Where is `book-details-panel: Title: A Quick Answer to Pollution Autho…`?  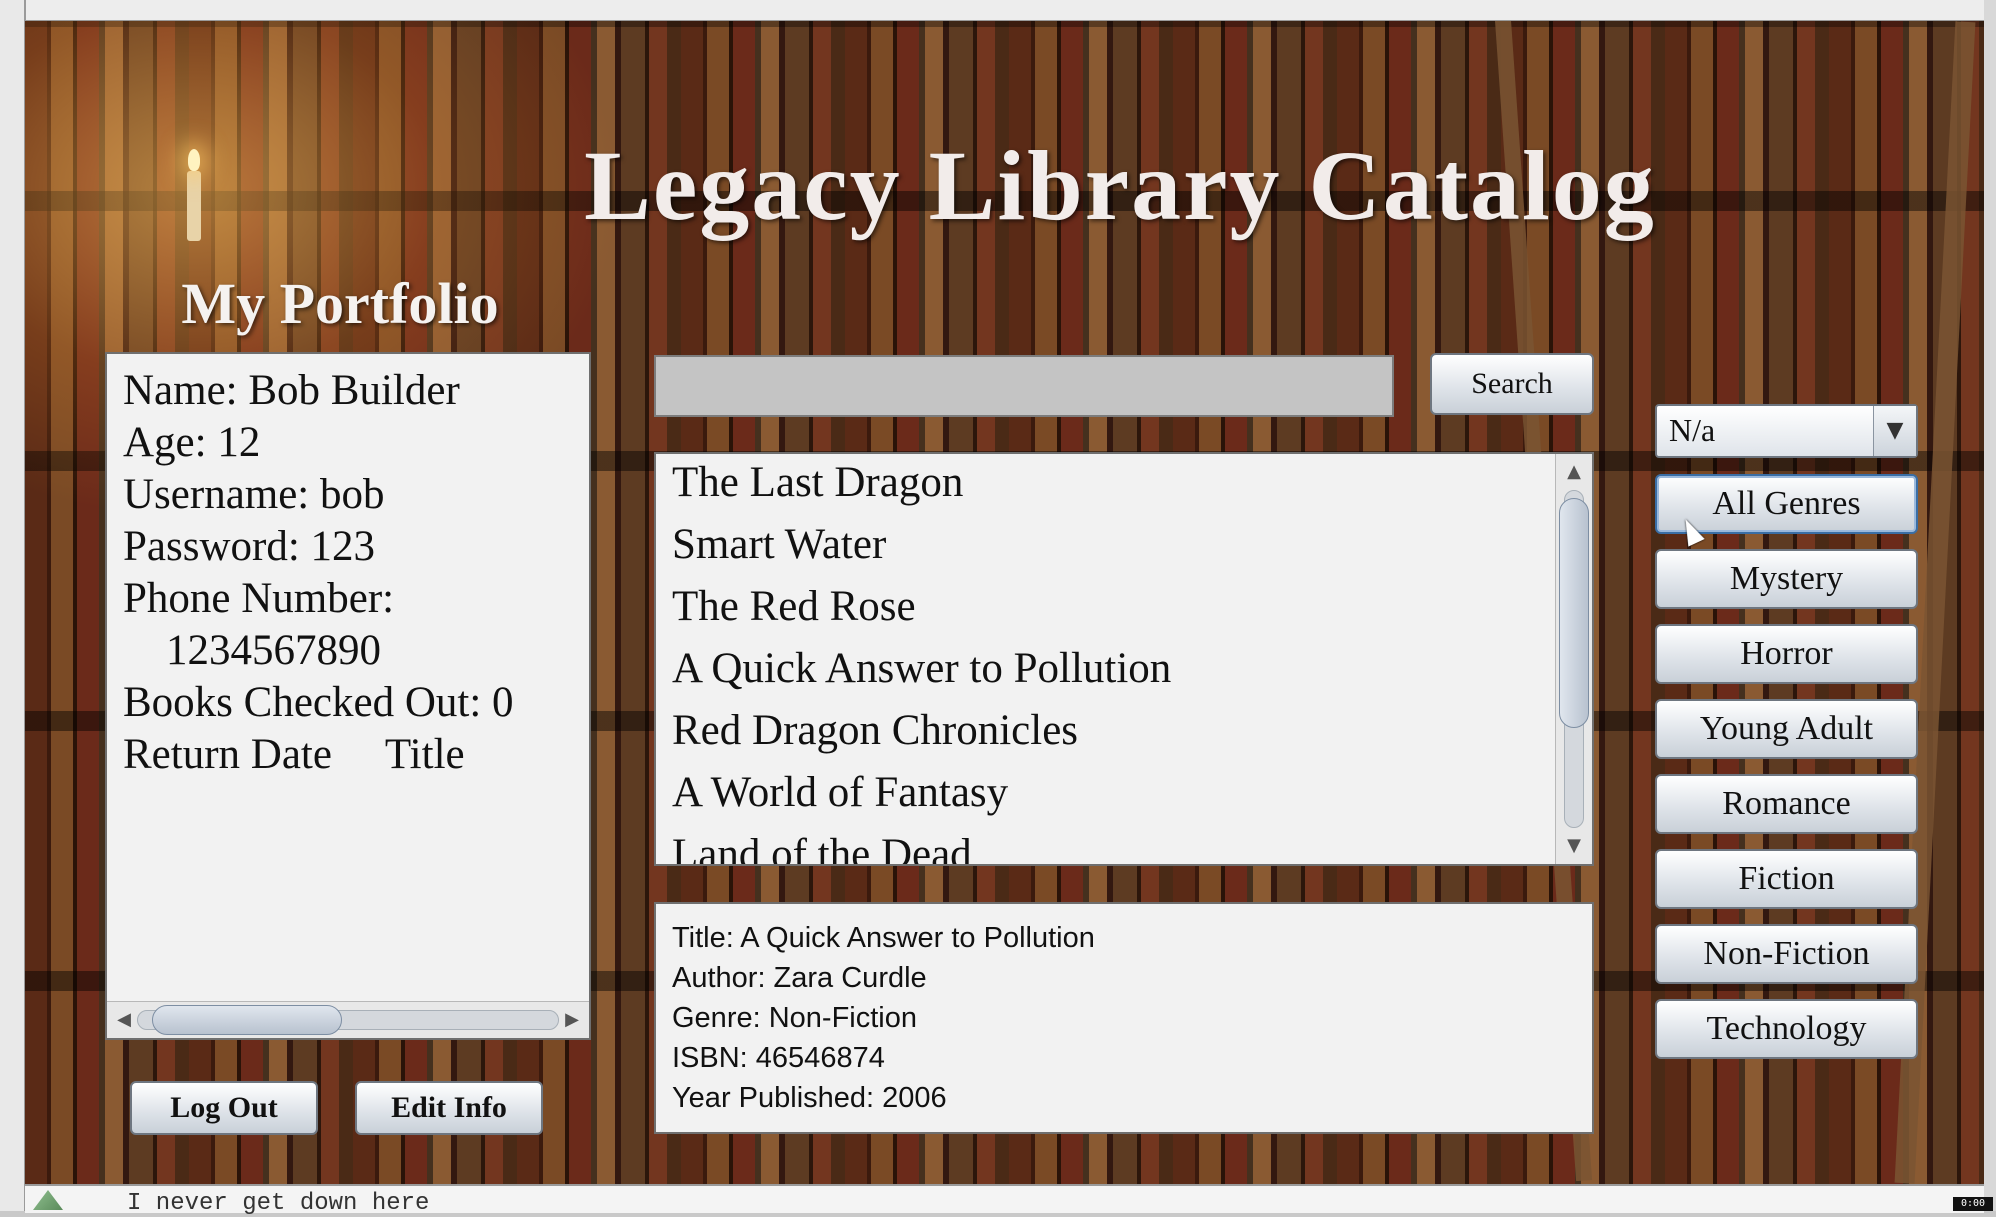 book-details-panel: Title: A Quick Answer to Pollution Autho… is located at coordinates (1124, 1018).